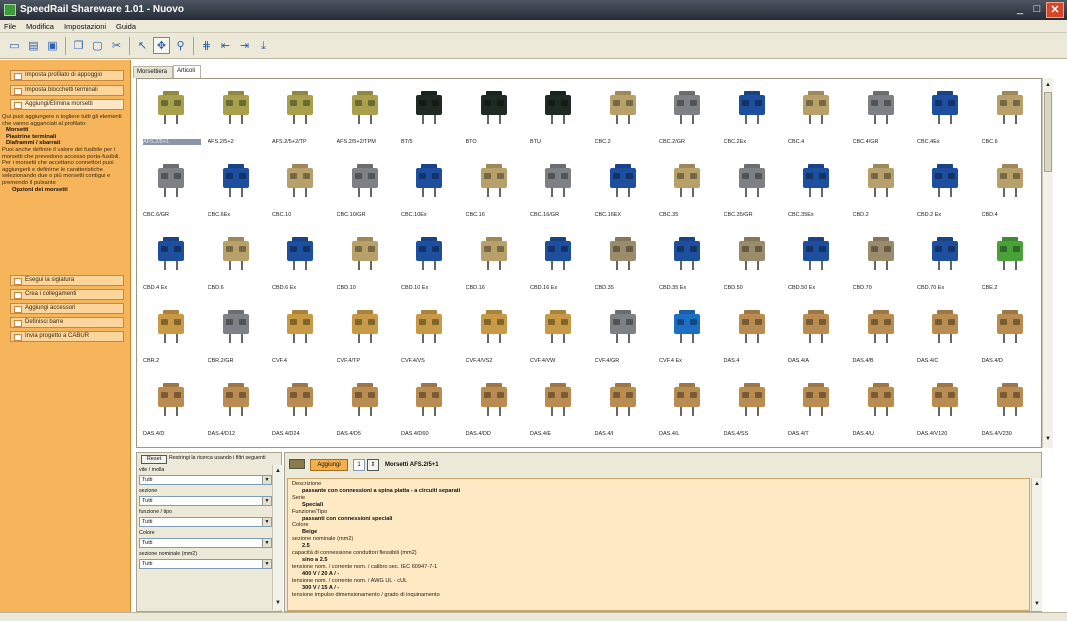 This screenshot has height=621, width=1067. What do you see at coordinates (945, 409) in the screenshot?
I see `article-tile: DAS.4/V120` at bounding box center [945, 409].